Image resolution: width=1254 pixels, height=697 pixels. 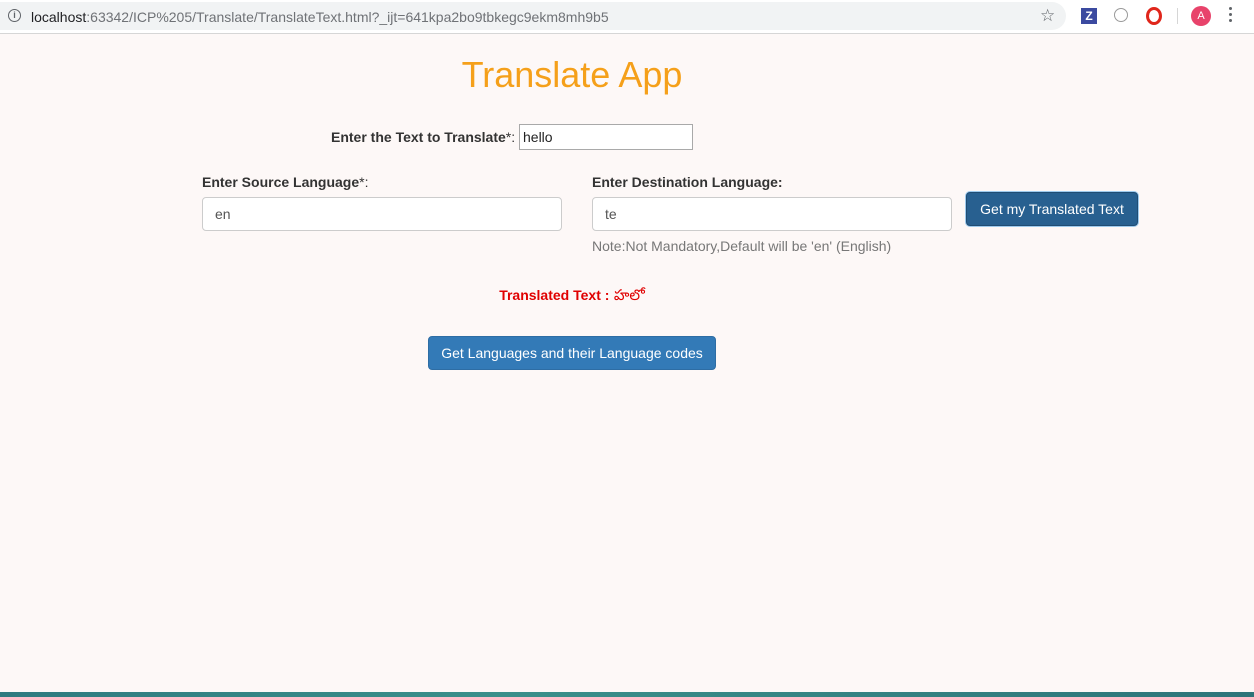 What do you see at coordinates (772, 214) in the screenshot?
I see `destination-language-input` at bounding box center [772, 214].